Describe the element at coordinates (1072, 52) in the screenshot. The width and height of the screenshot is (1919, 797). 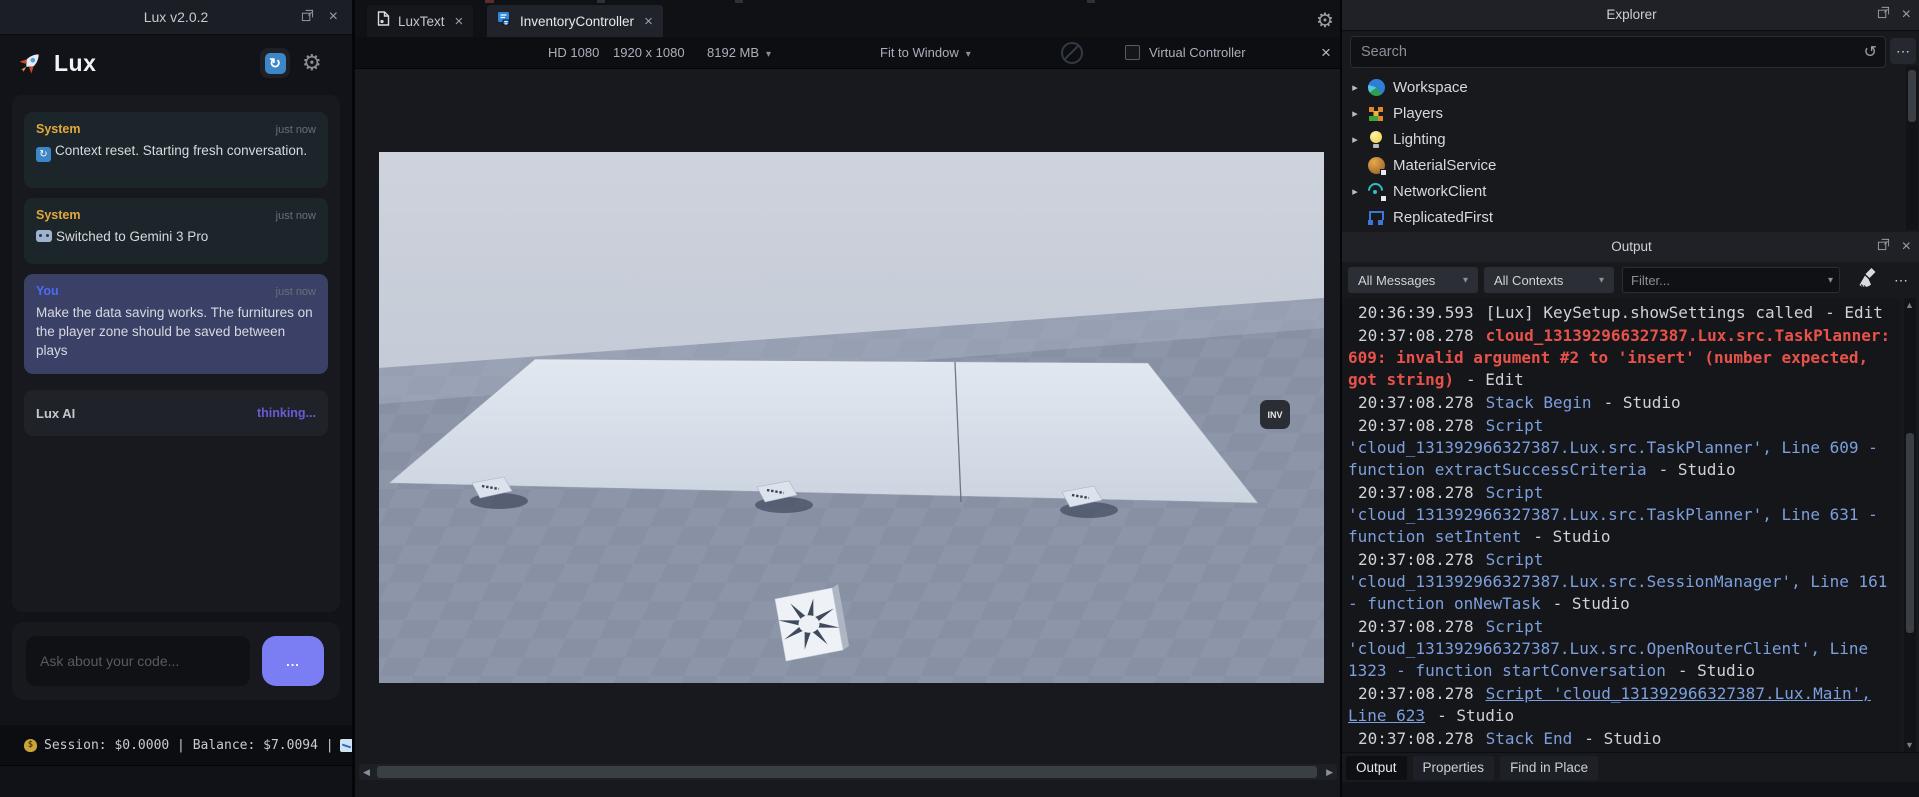
I see `mute-disabled-icon` at that location.